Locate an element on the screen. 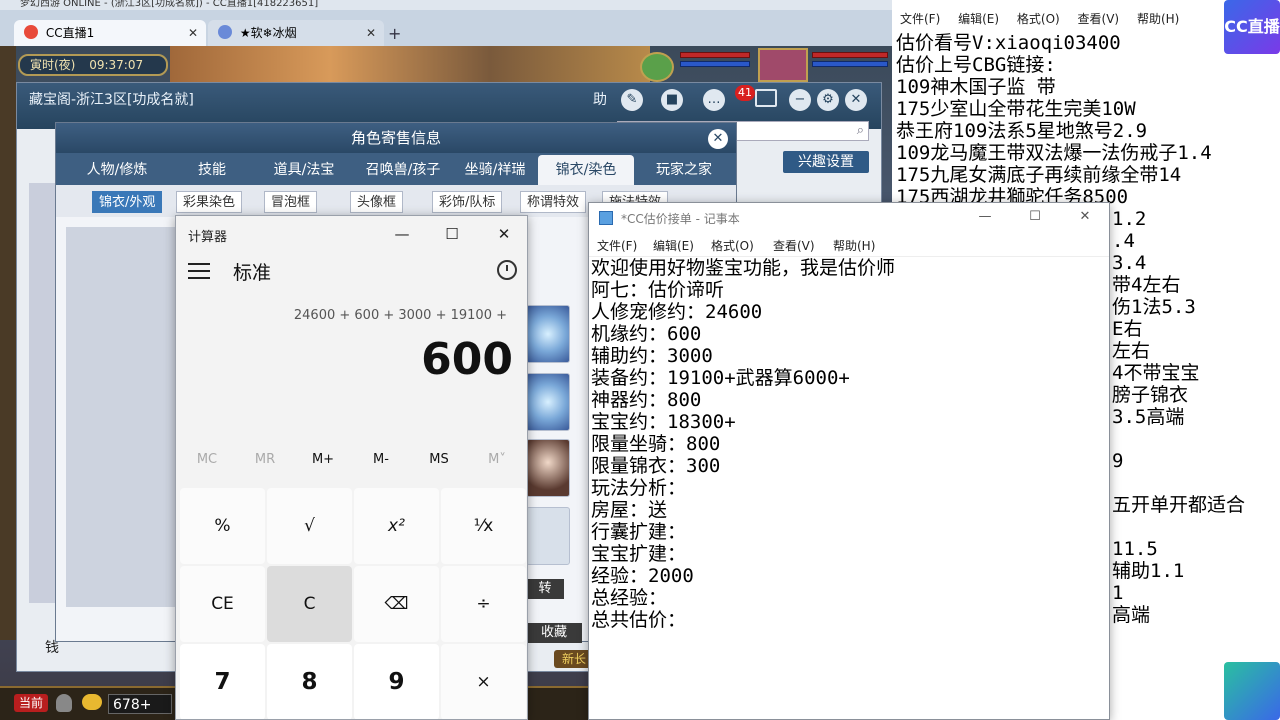  tab-summons: 召唤兽/孩子 is located at coordinates (403, 170).